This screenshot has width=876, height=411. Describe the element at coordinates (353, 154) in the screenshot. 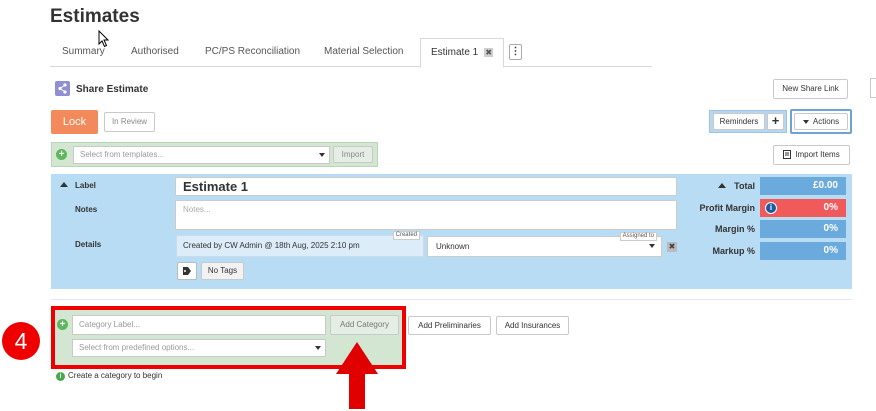

I see `import-button: Import` at that location.